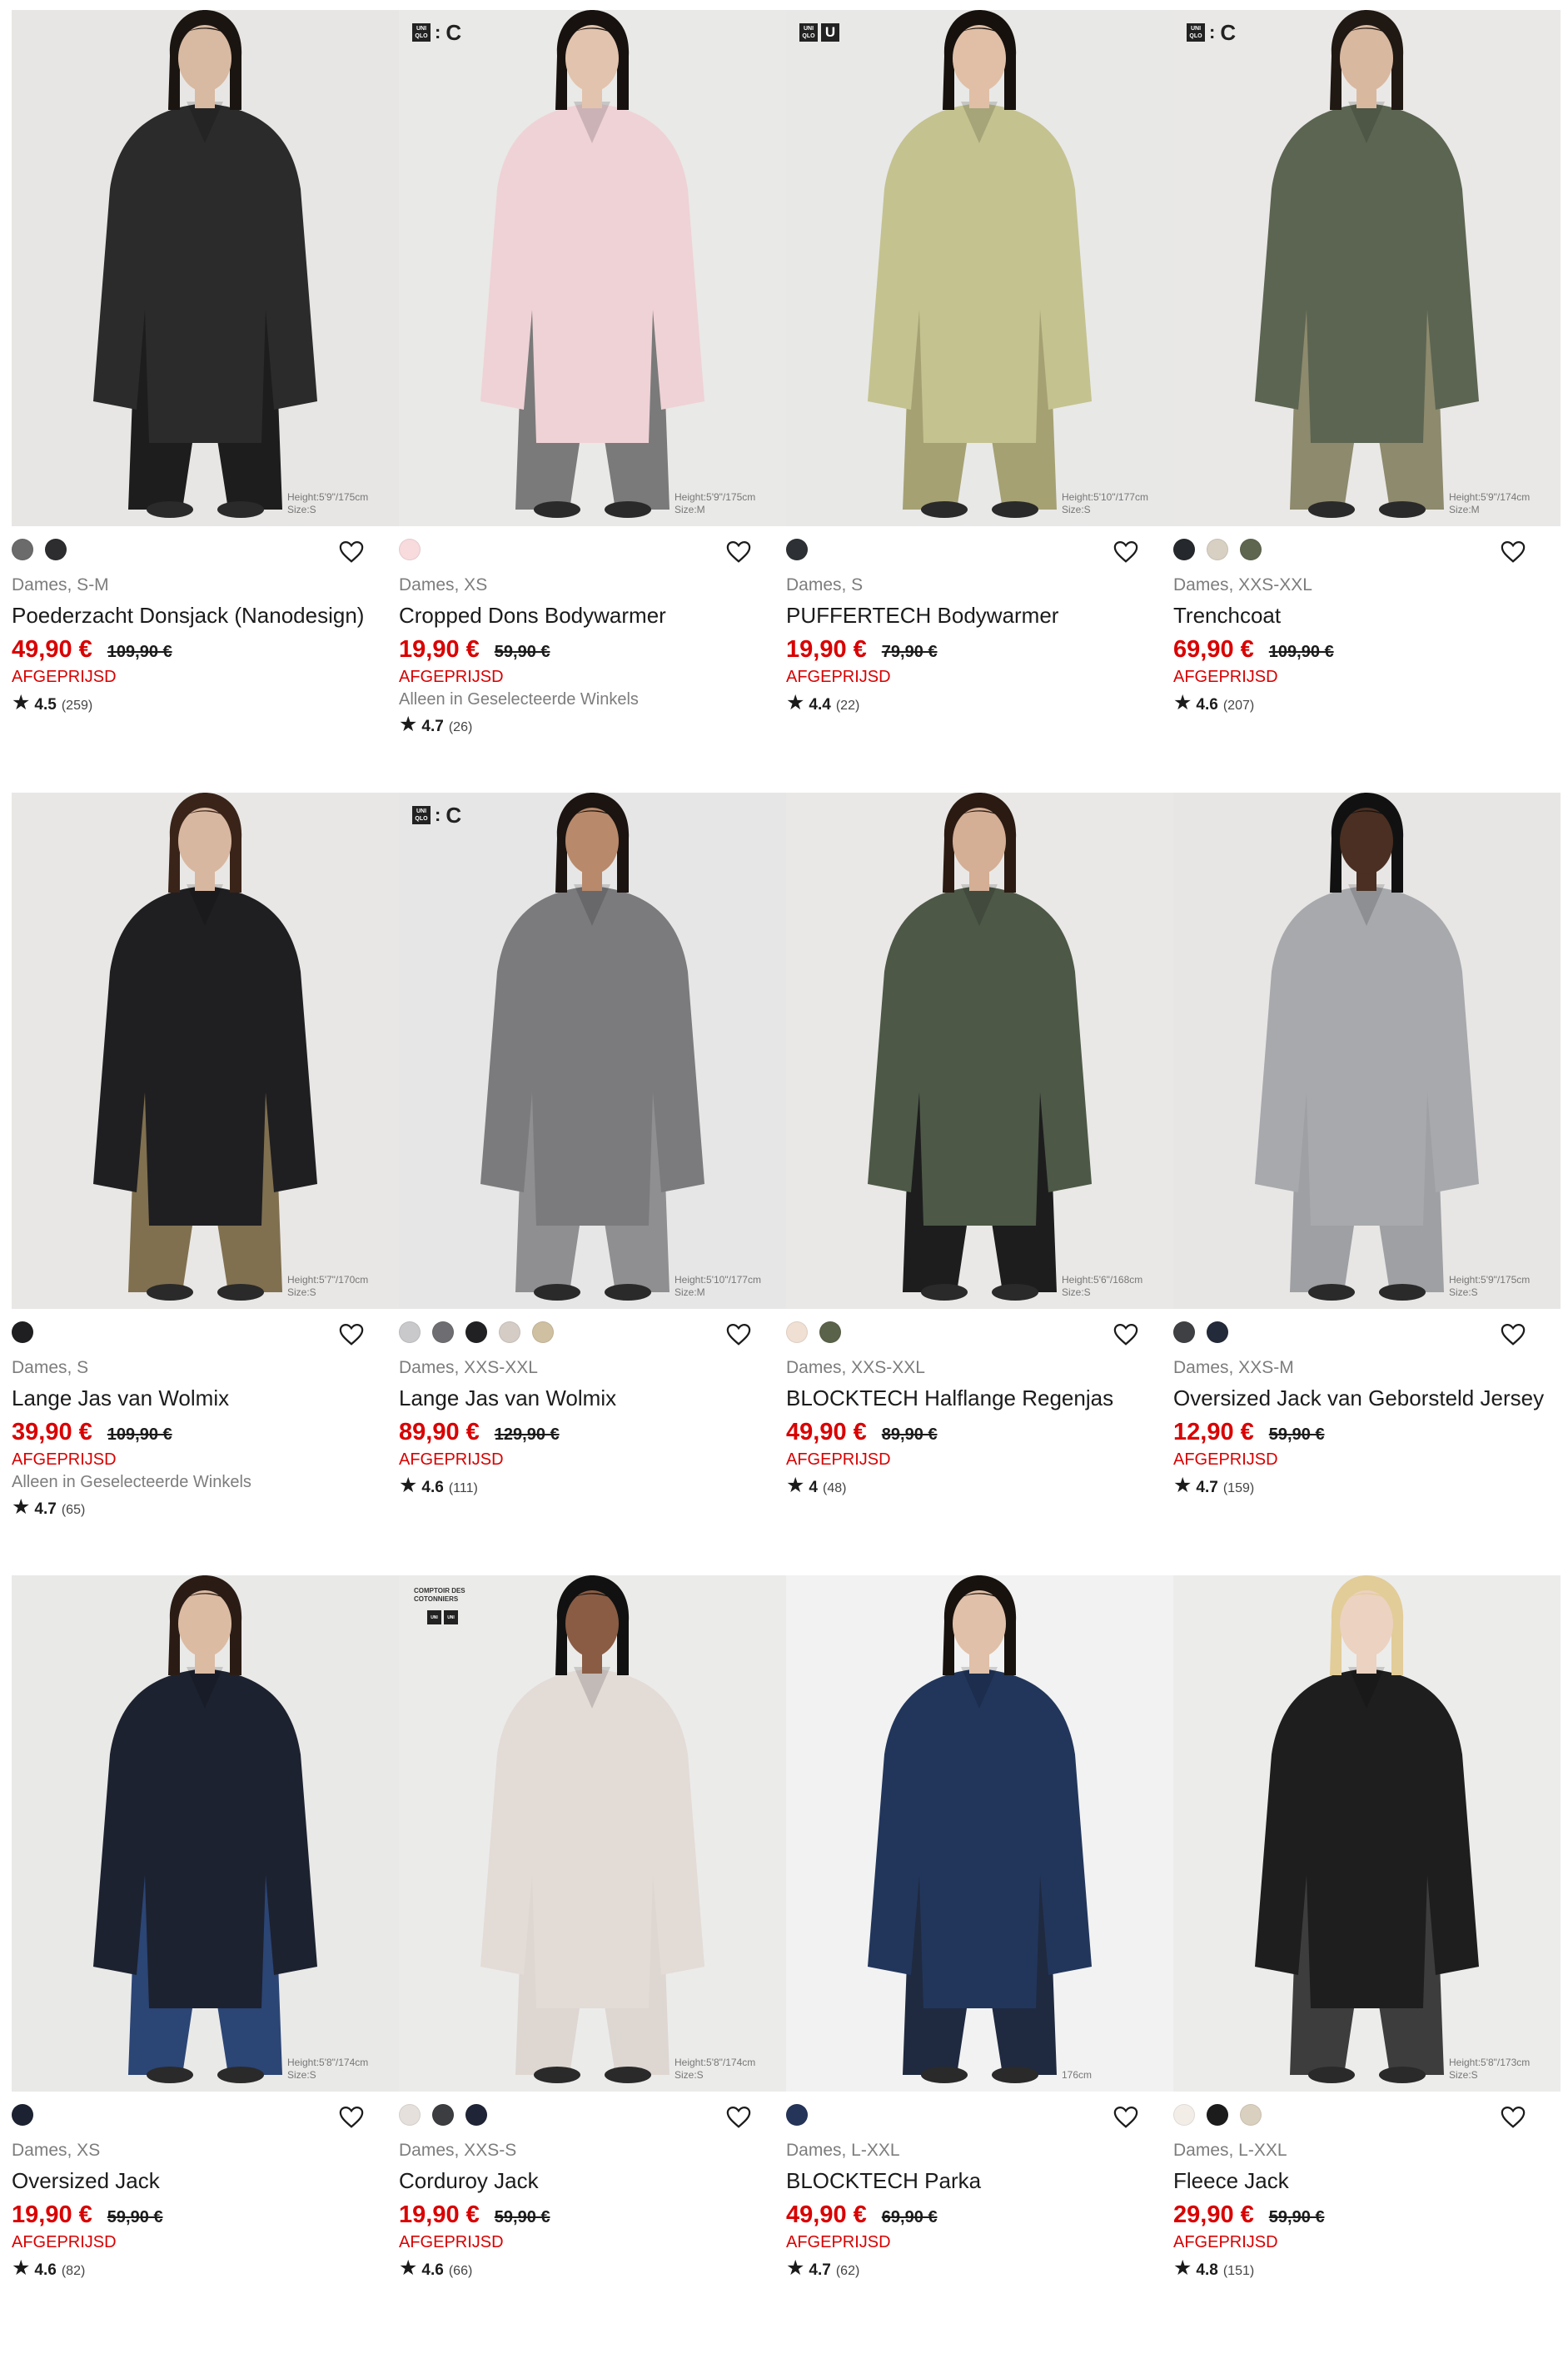 This screenshot has width=1568, height=2358. What do you see at coordinates (45, 1509) in the screenshot?
I see `rating-score: 4.7` at bounding box center [45, 1509].